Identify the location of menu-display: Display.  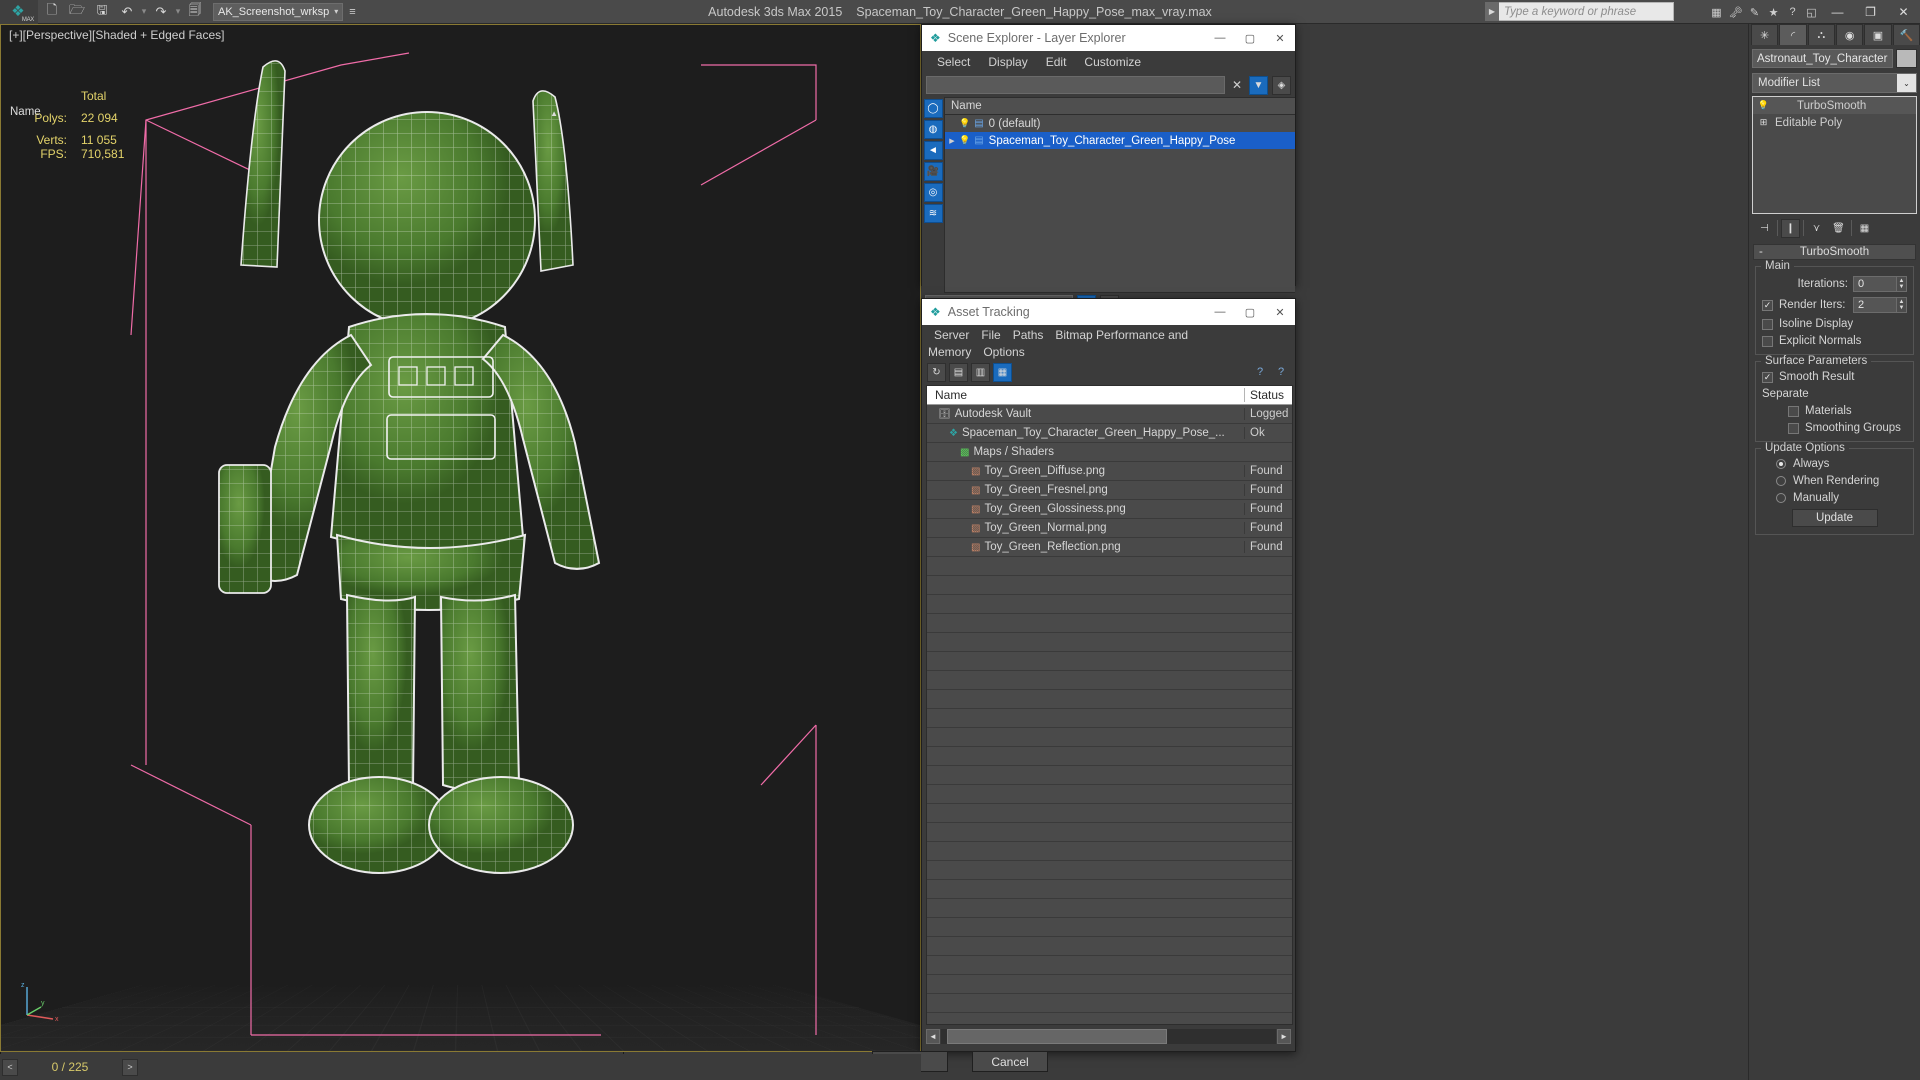
(1007, 62).